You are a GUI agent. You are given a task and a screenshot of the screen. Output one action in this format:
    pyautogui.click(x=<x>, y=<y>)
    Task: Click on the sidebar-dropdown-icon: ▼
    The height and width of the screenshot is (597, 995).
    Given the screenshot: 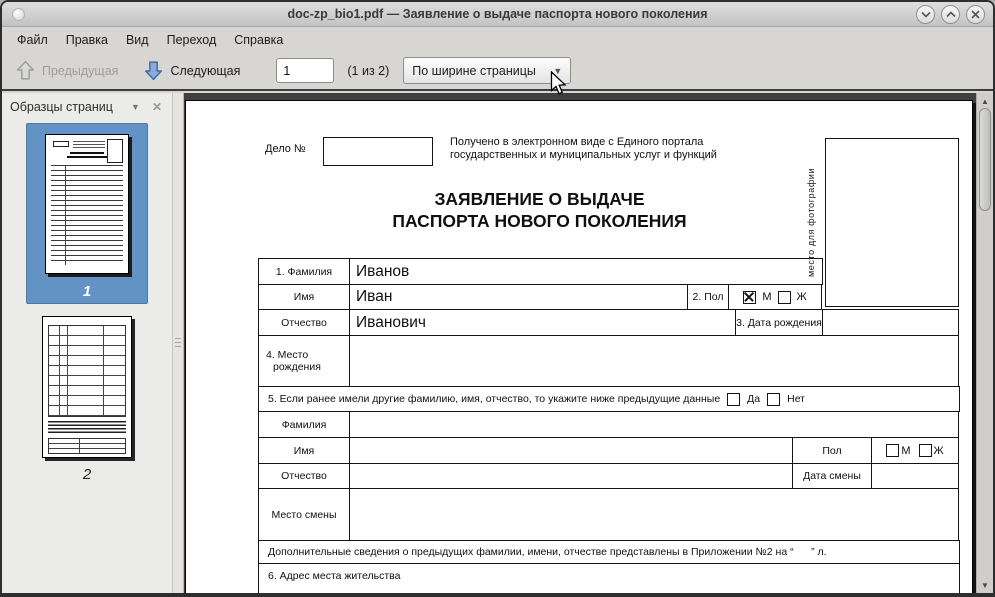 What is the action you would take?
    pyautogui.click(x=135, y=107)
    